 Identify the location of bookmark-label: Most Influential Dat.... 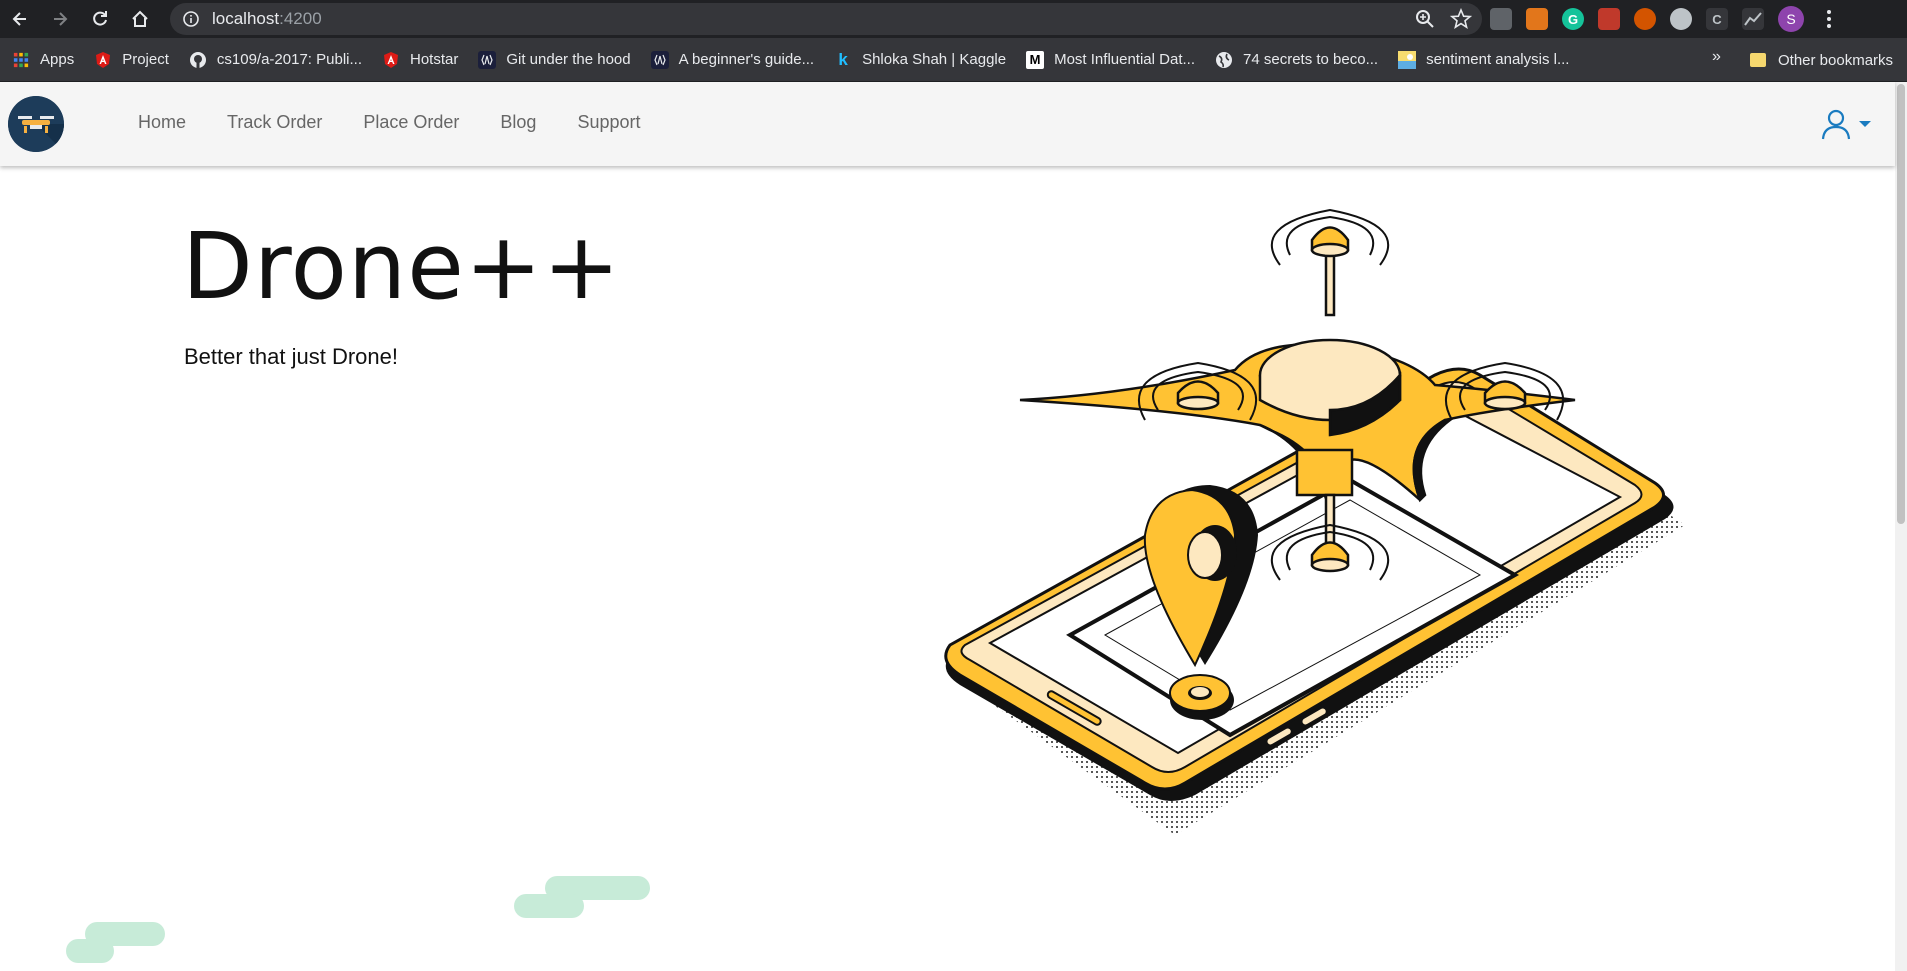
(1124, 59).